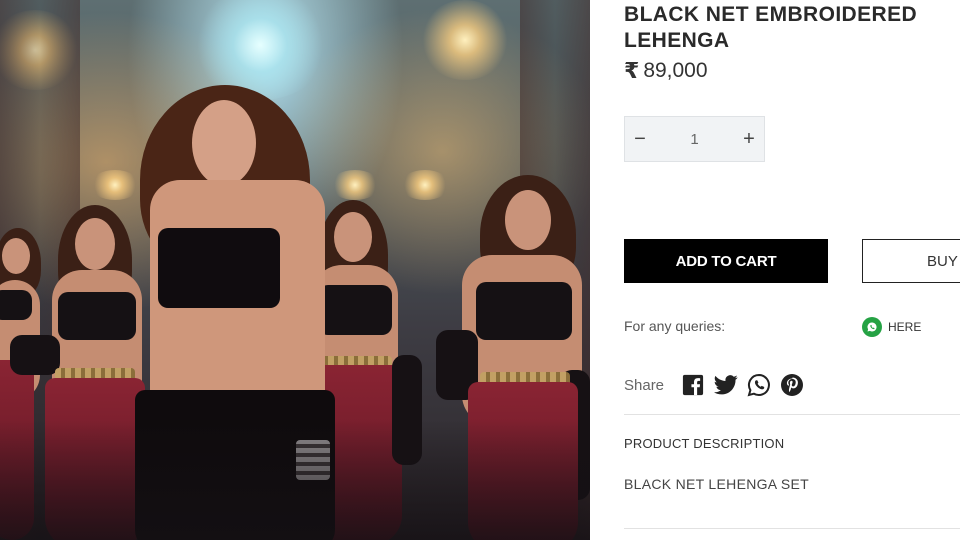 The width and height of the screenshot is (960, 540). Describe the element at coordinates (640, 139) in the screenshot. I see `quantity-decrement-button: −` at that location.